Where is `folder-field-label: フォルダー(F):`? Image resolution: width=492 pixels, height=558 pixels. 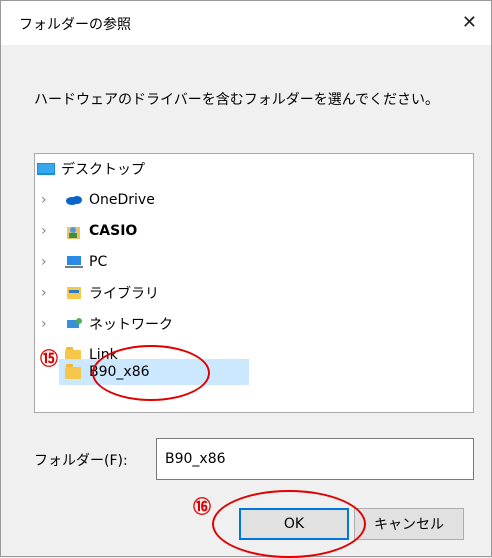
folder-field-label: フォルダー(F): is located at coordinates (81, 461).